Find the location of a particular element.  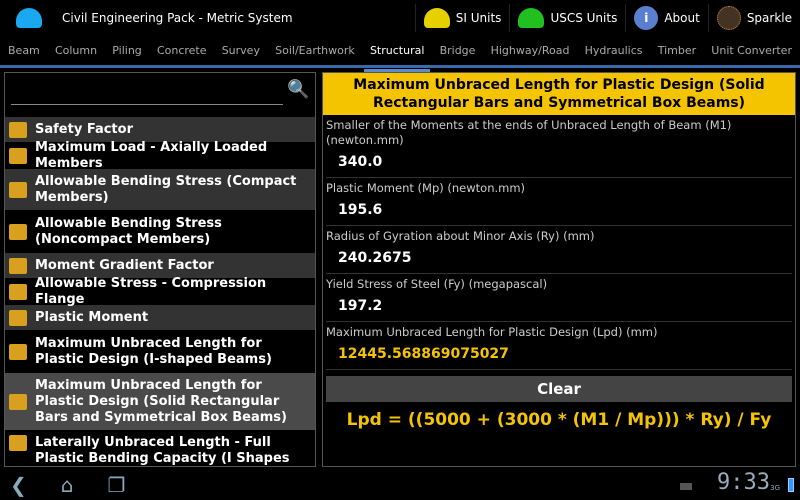

tab-soil-earthwork: Soil/Earthwork is located at coordinates (315, 50).